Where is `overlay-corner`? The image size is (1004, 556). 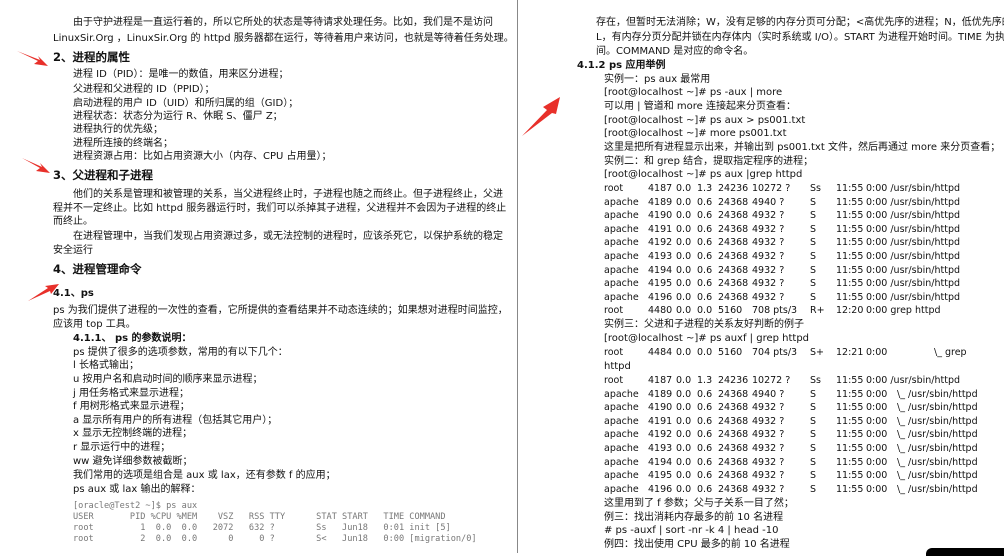 overlay-corner is located at coordinates (965, 552).